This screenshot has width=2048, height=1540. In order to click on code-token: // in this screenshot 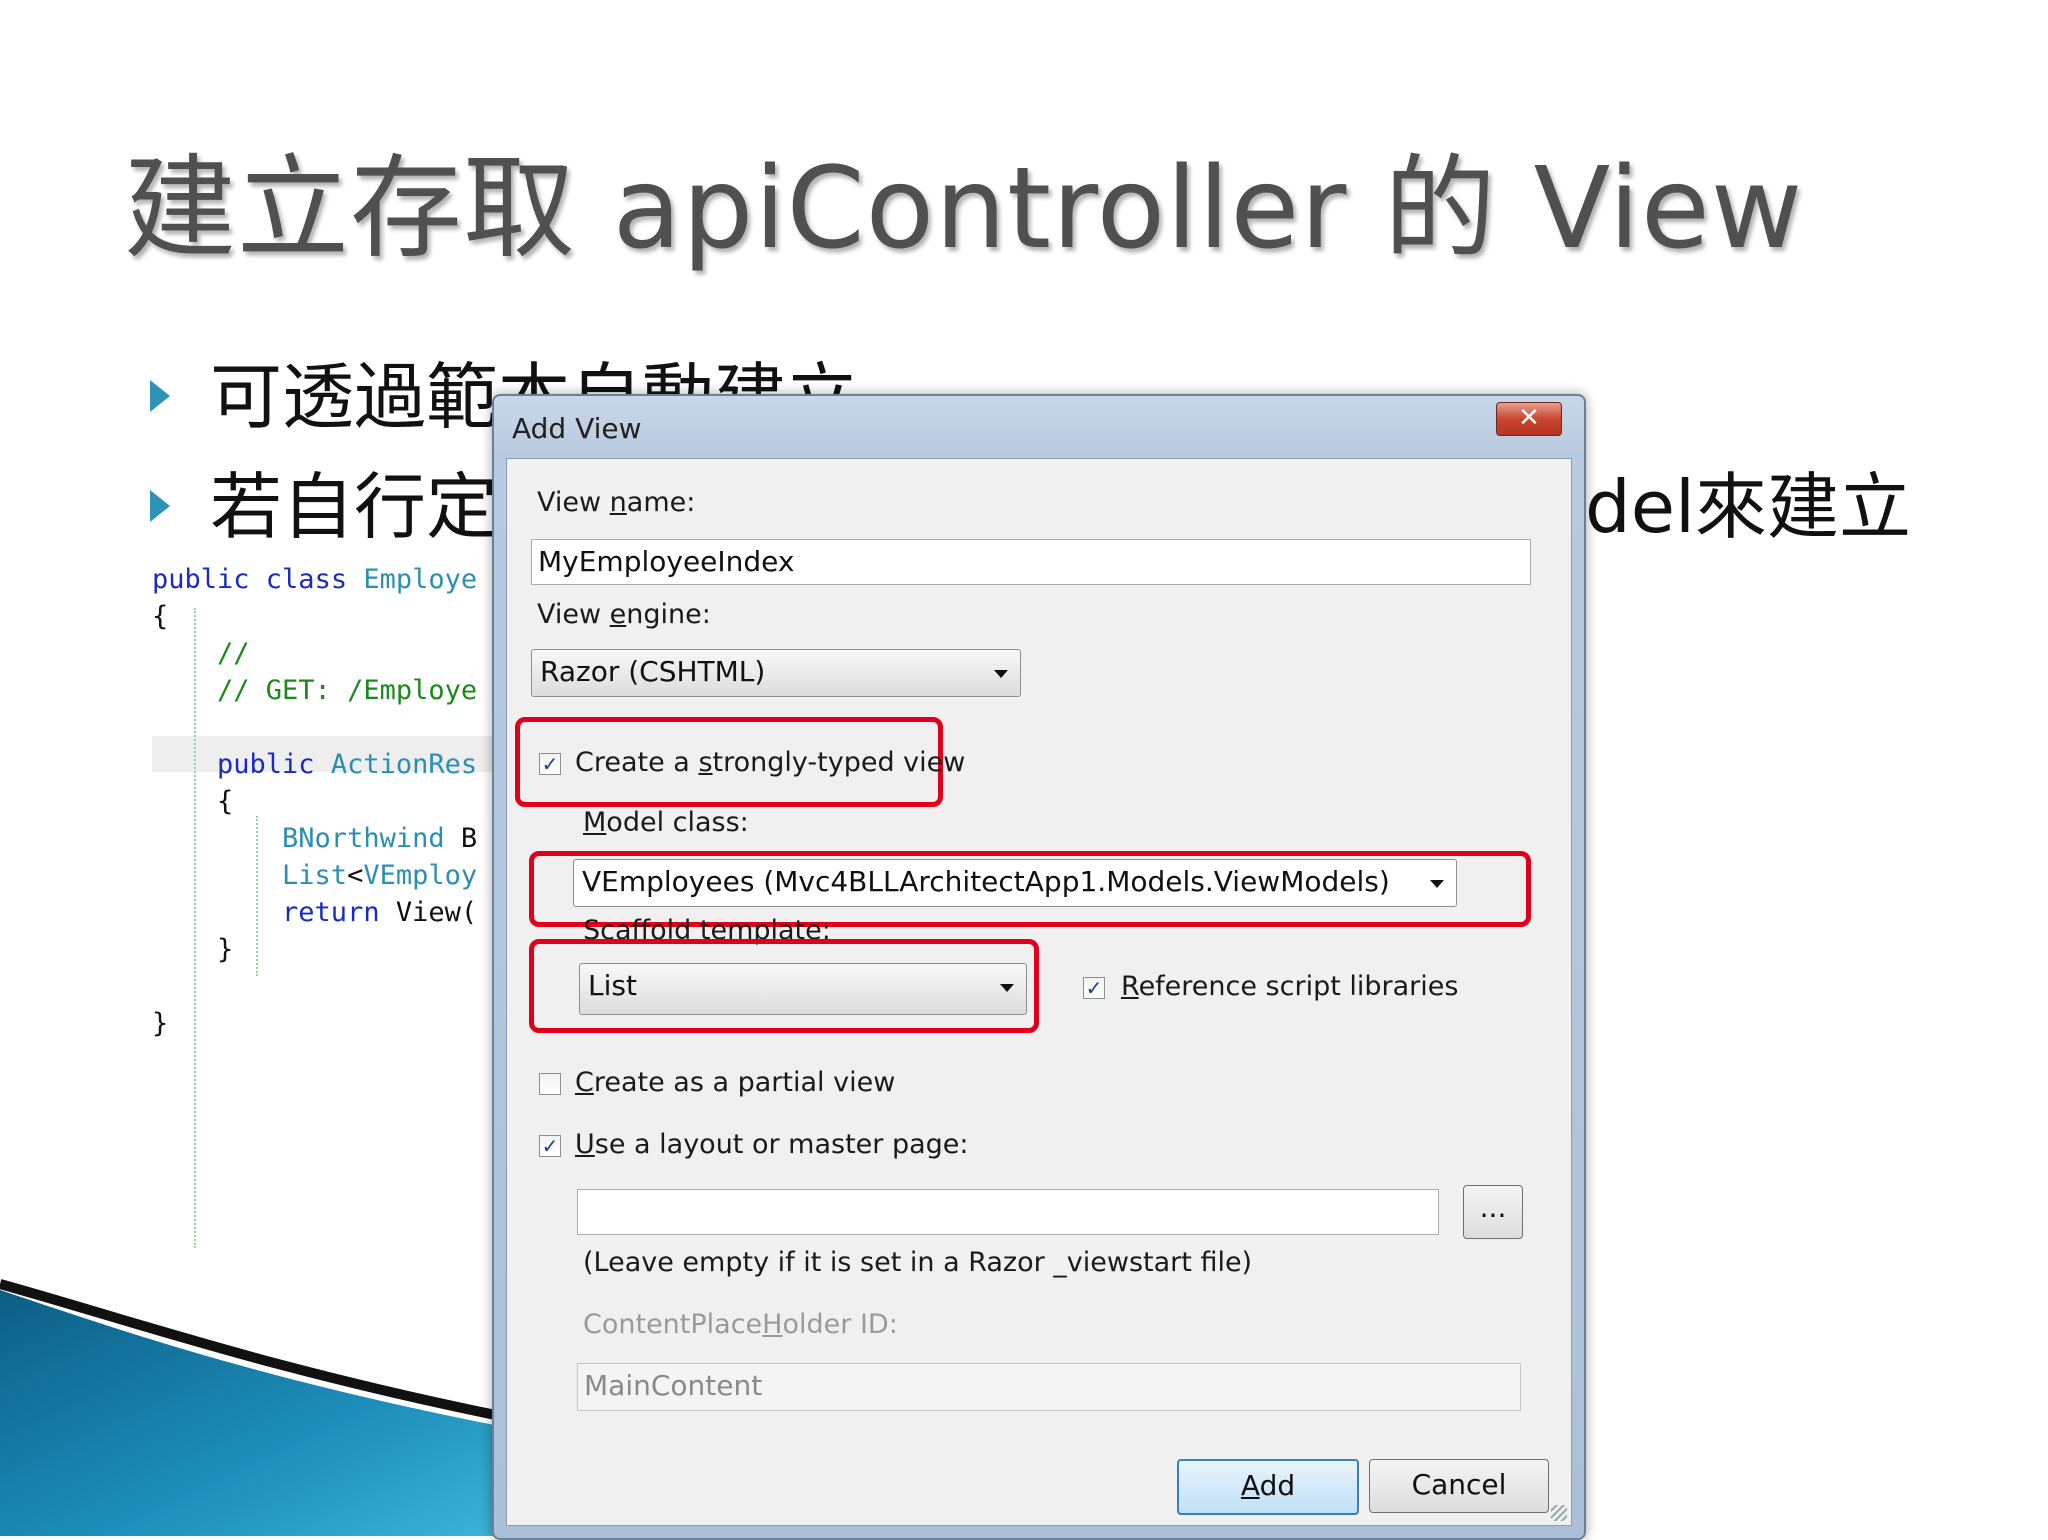, I will do `click(201, 653)`.